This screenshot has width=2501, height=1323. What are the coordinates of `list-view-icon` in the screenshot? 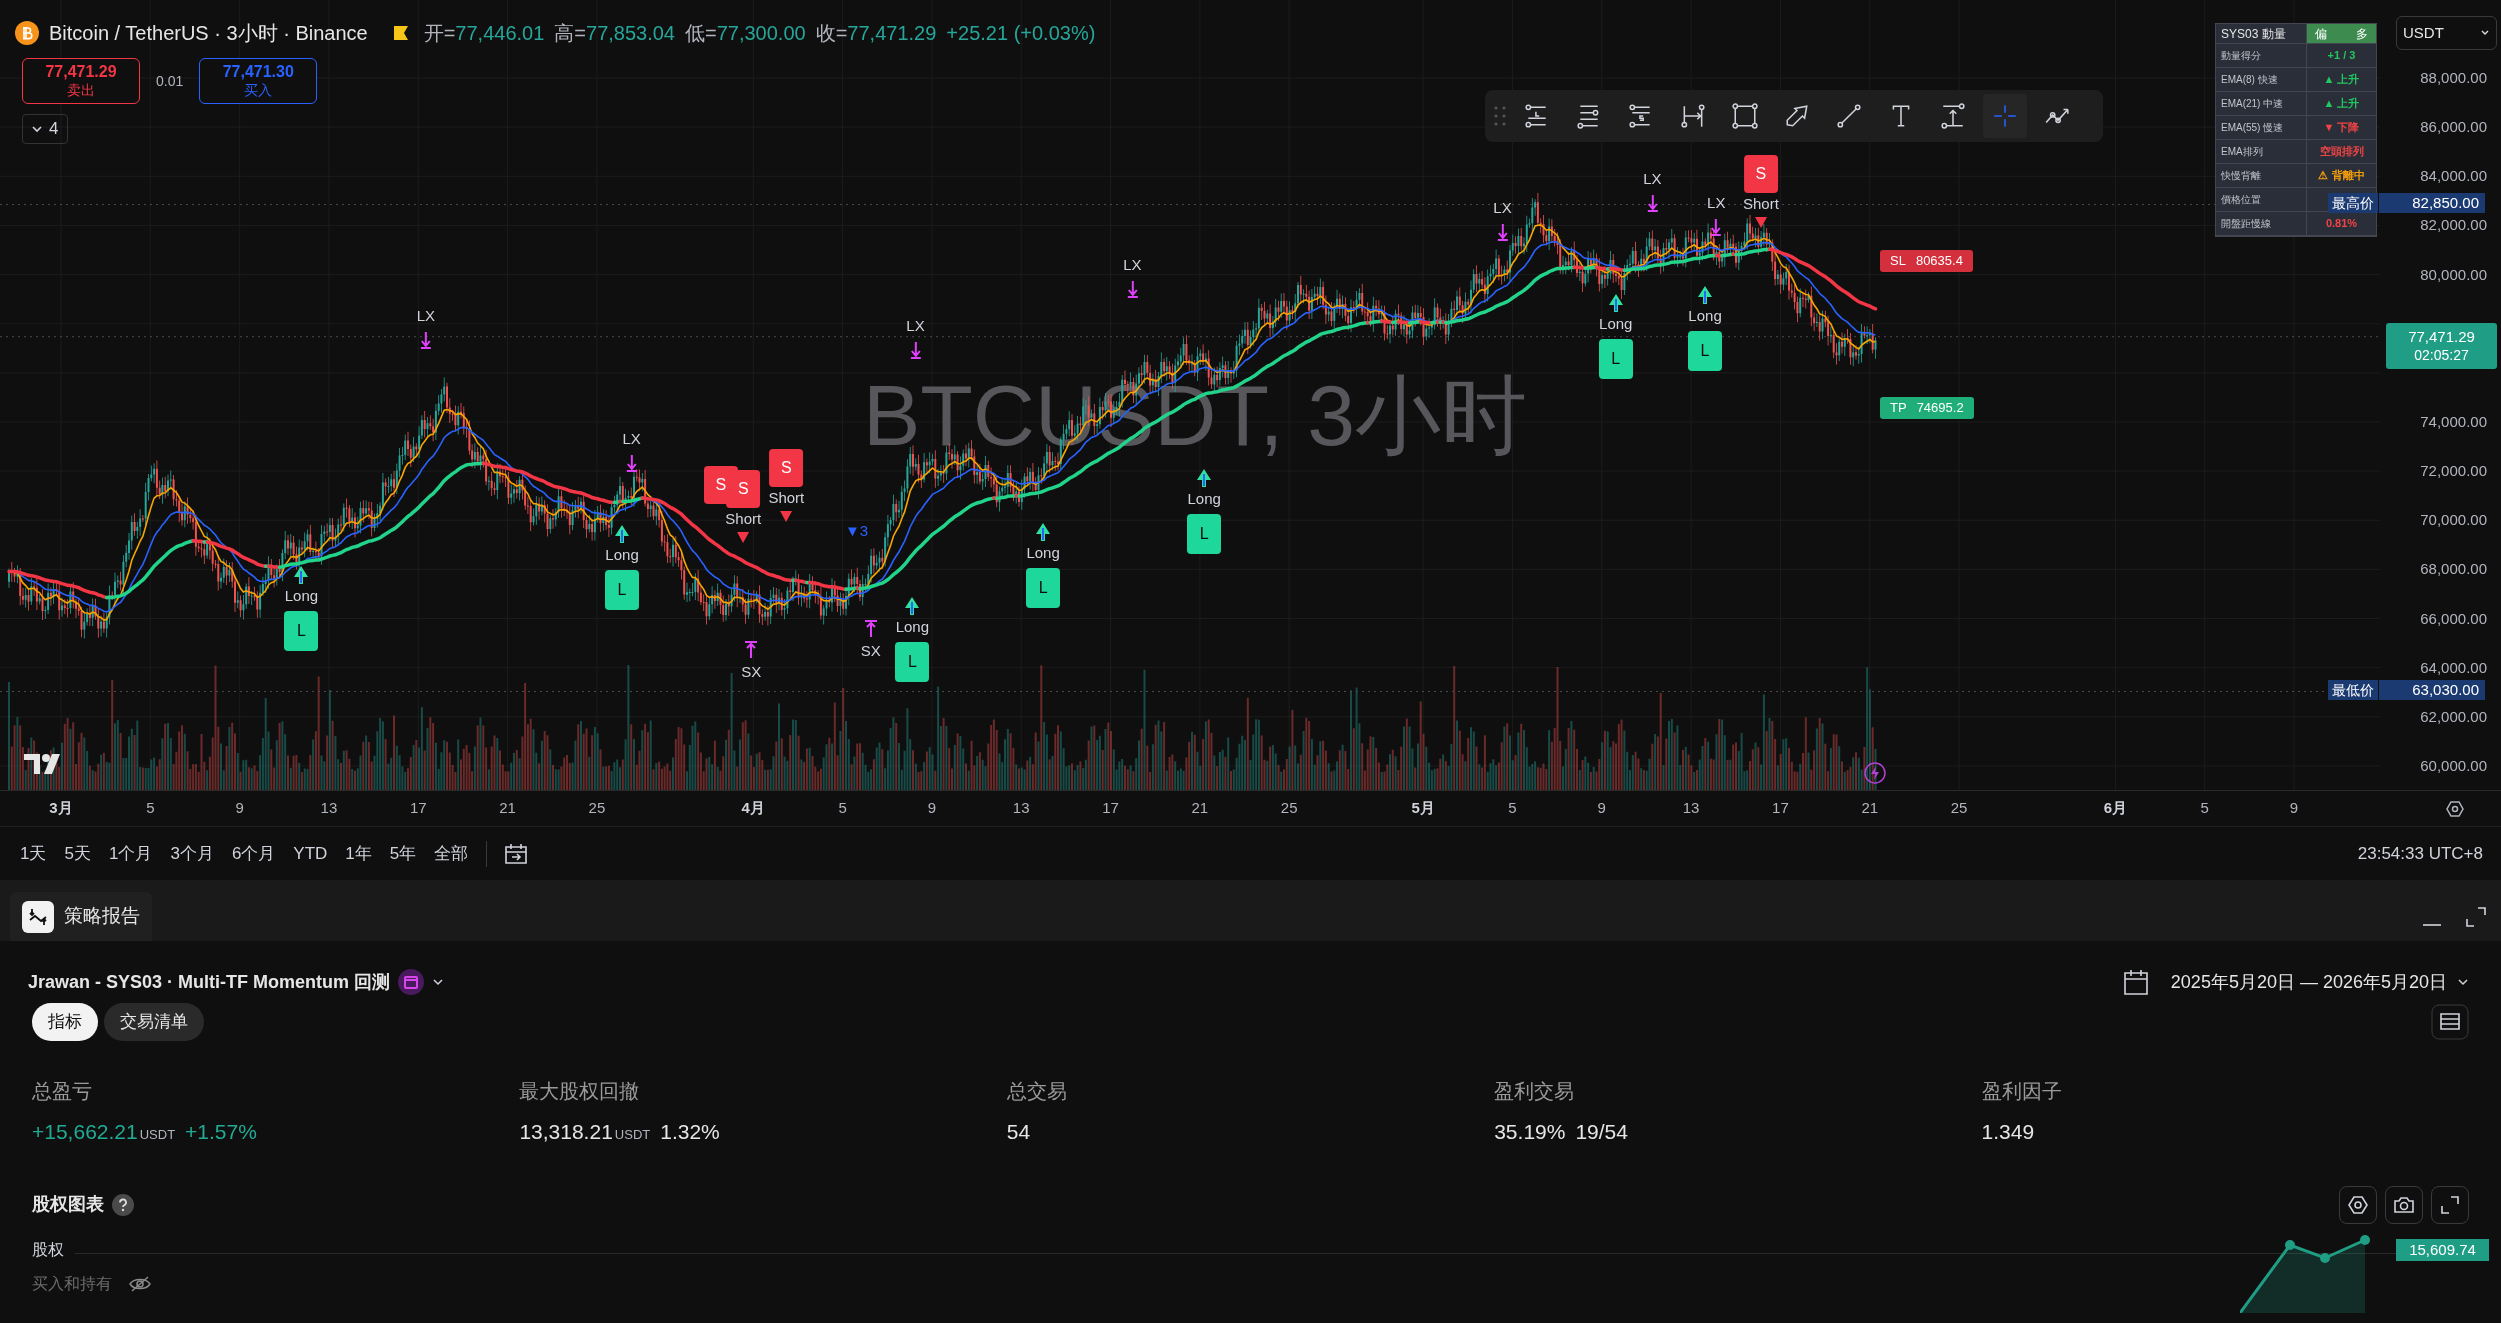 It's located at (2450, 1022).